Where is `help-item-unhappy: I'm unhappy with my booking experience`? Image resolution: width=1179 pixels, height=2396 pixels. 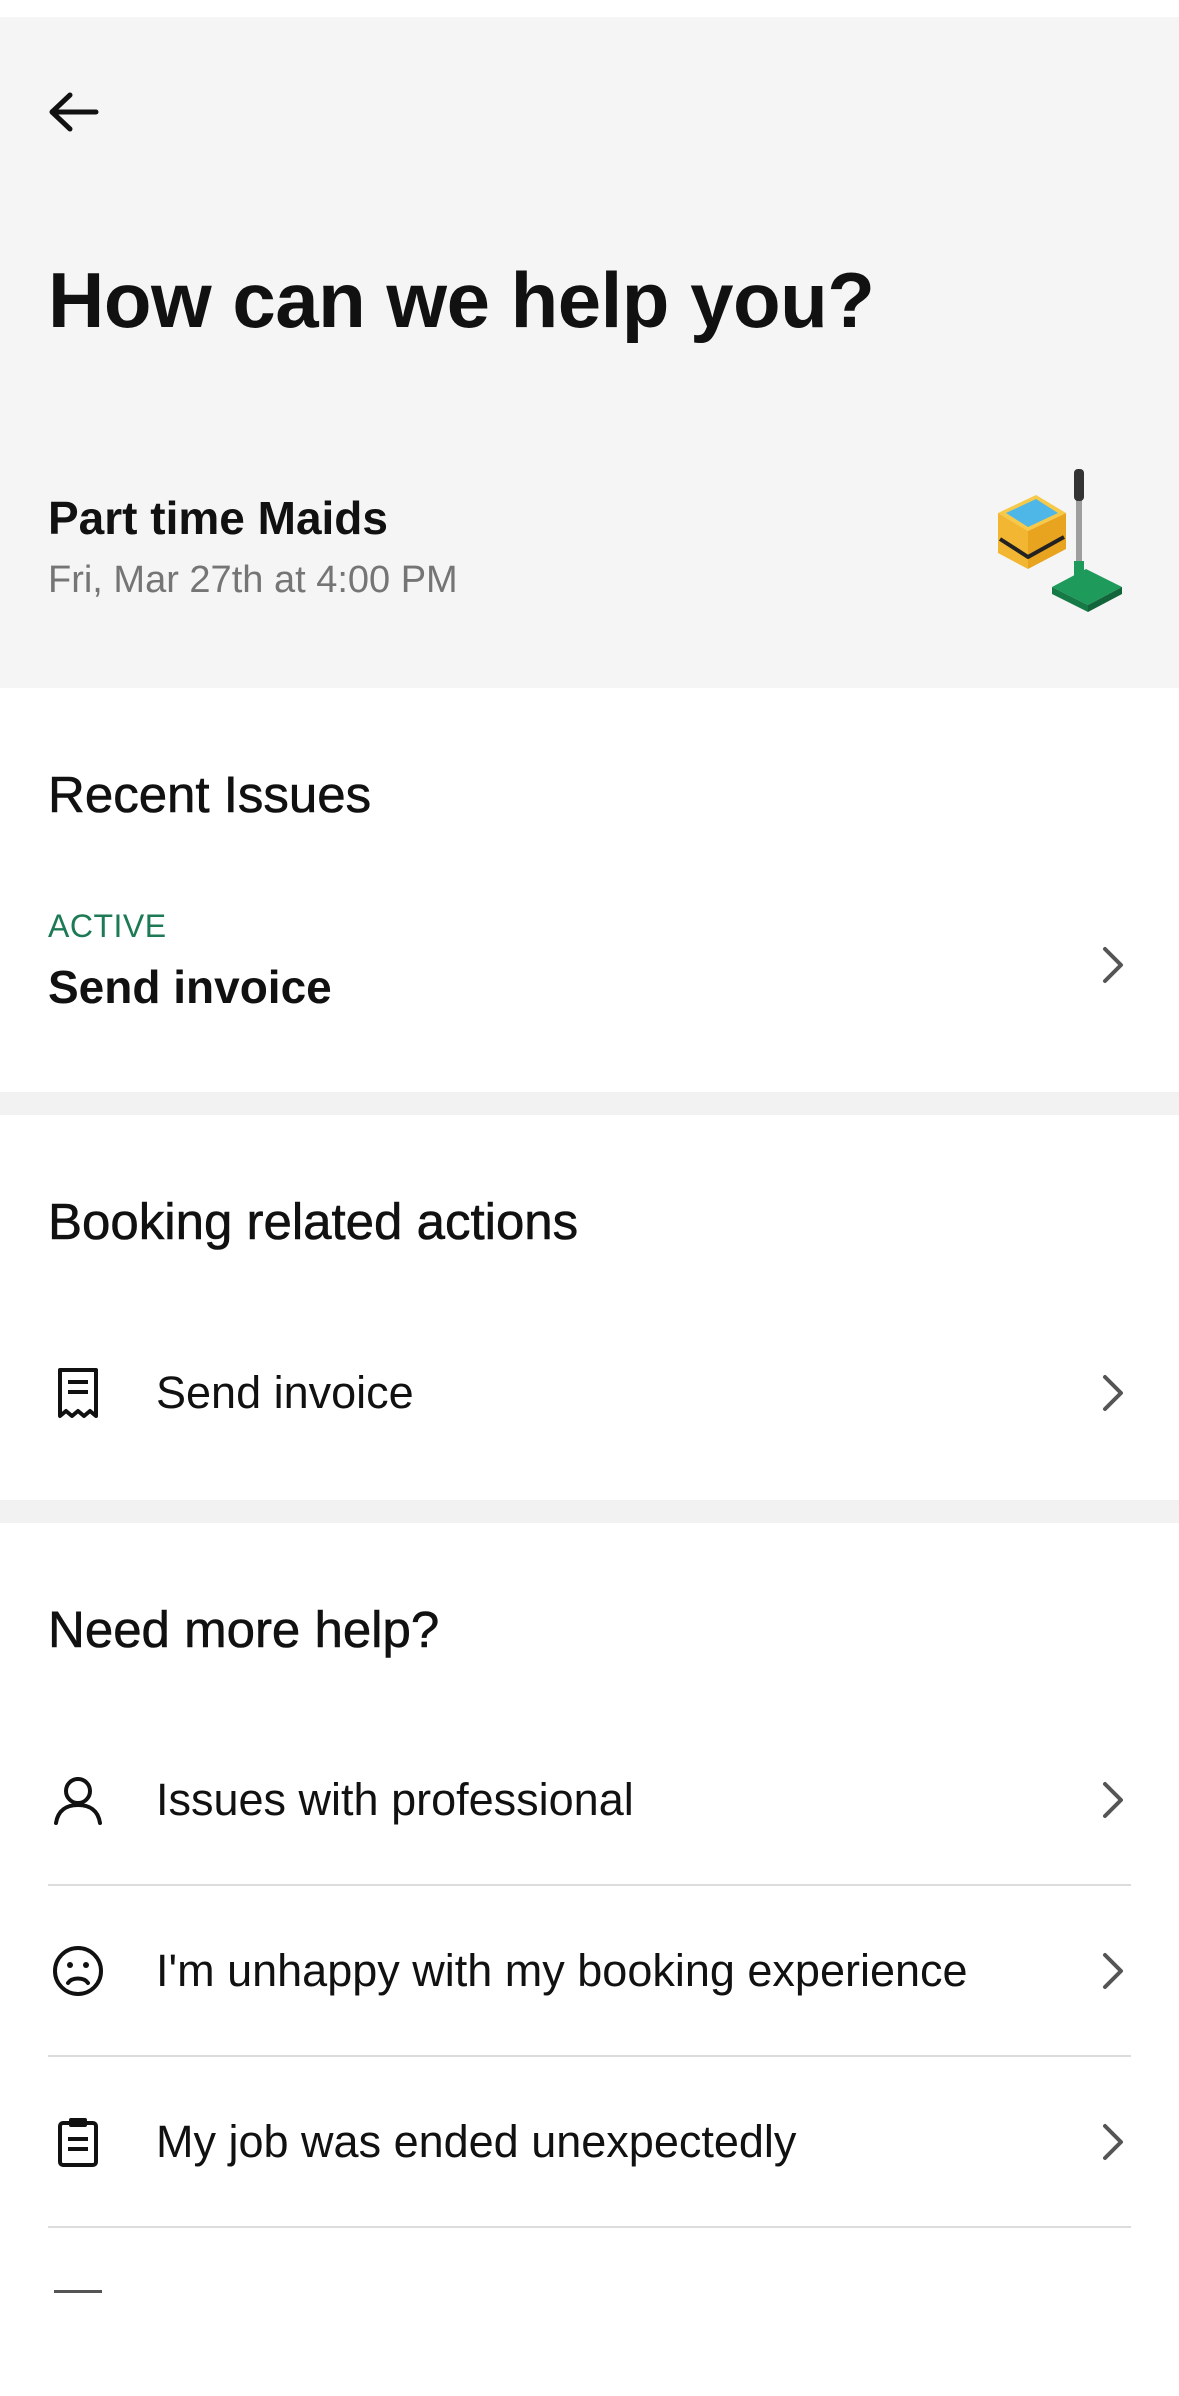
help-item-unhappy: I'm unhappy with my booking experience is located at coordinates (589, 1971).